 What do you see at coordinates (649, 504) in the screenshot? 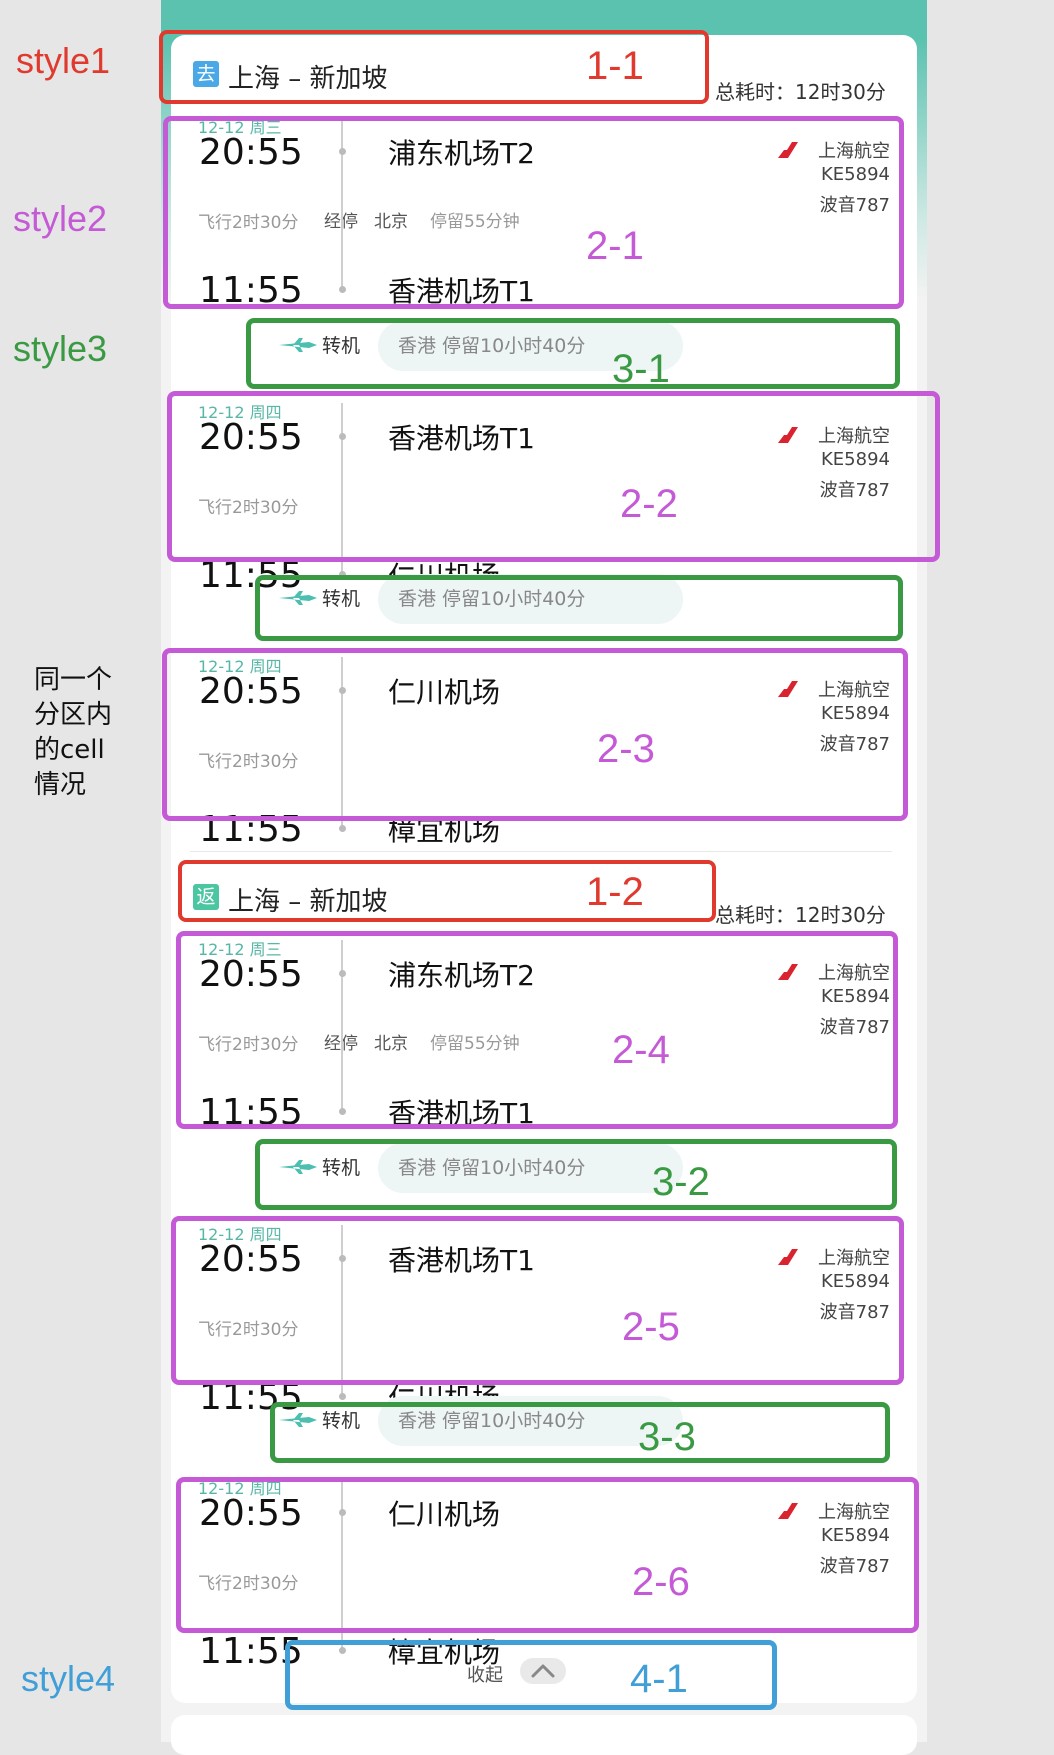
I see `anno-label: 2-2` at bounding box center [649, 504].